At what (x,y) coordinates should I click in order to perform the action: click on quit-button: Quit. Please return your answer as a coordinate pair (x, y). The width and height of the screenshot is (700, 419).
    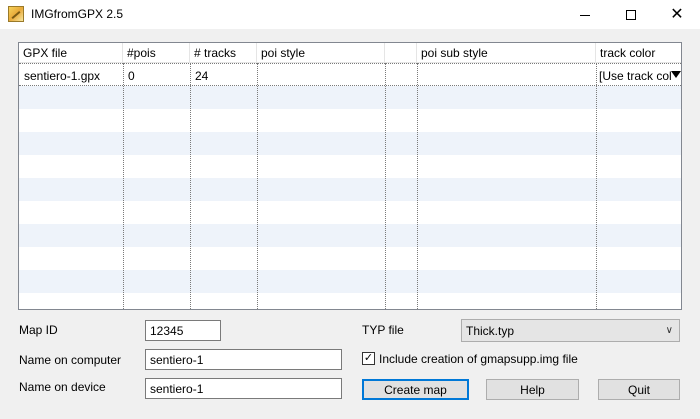
    Looking at the image, I should click on (639, 389).